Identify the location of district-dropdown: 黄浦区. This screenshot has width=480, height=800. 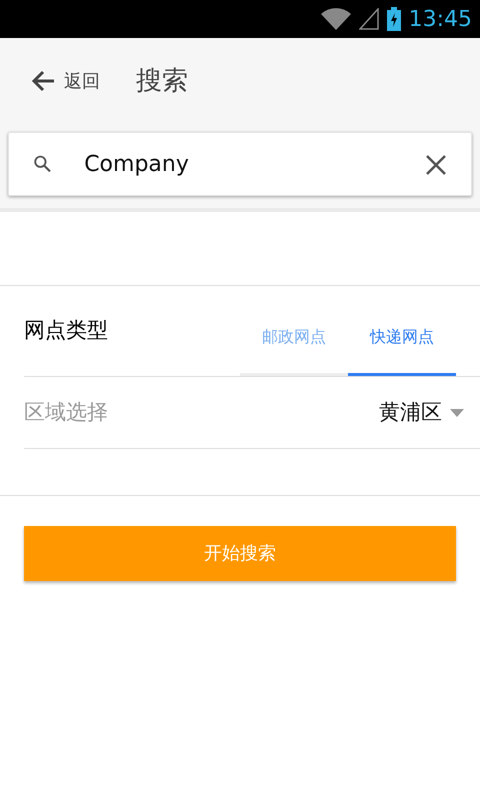
(421, 412).